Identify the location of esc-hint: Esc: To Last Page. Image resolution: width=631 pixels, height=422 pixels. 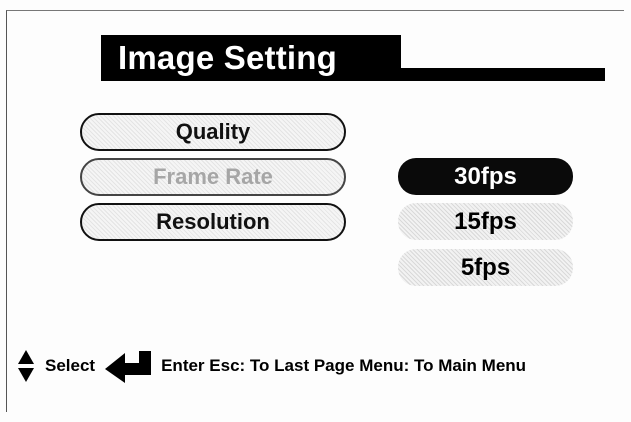
(282, 365).